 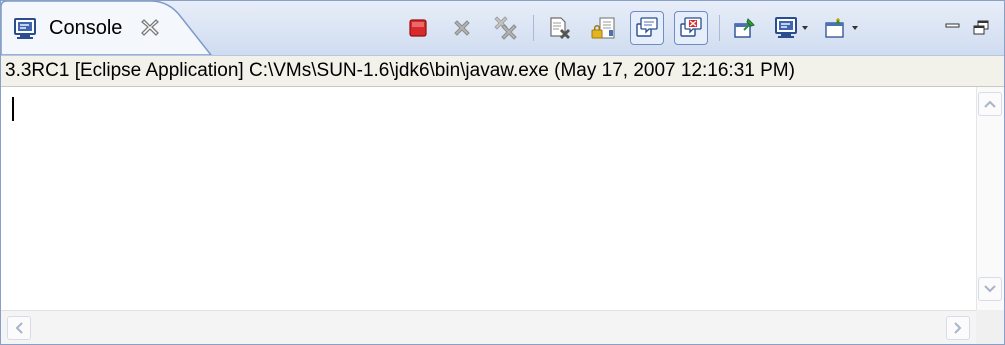 I want to click on remove-launch-button, so click(x=462, y=28).